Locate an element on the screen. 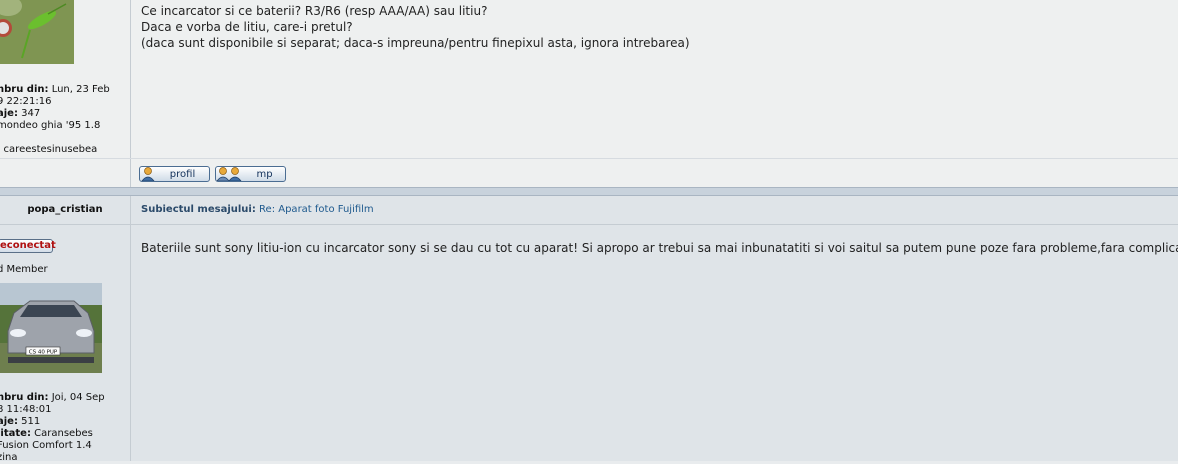  user-icon is located at coordinates (148, 174).